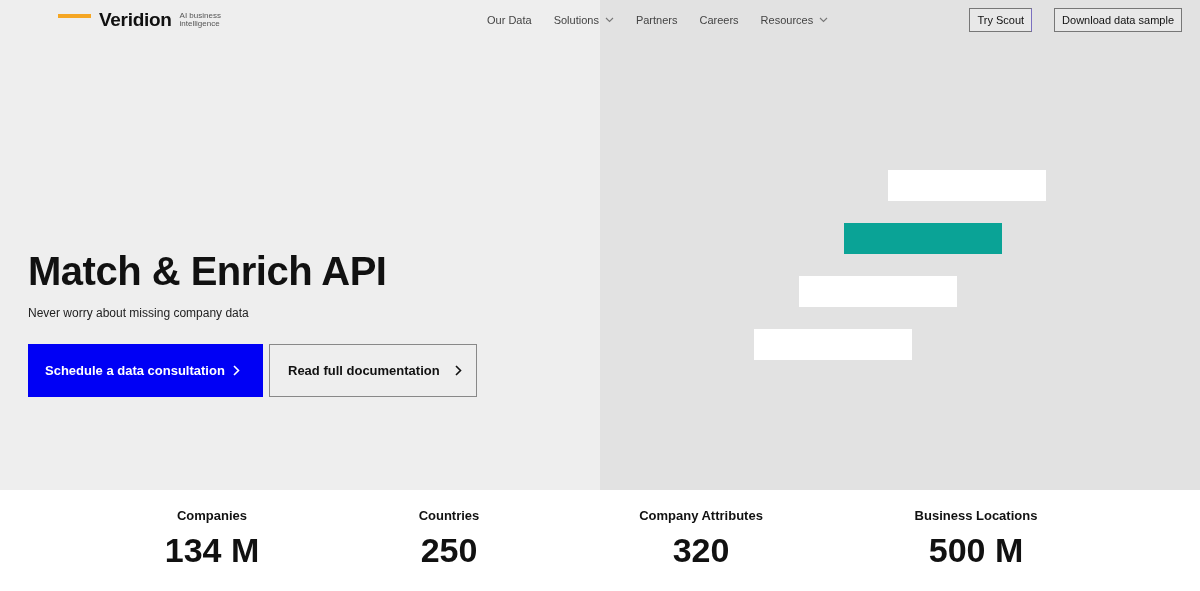  Describe the element at coordinates (74, 16) in the screenshot. I see `logo-bar-icon` at that location.